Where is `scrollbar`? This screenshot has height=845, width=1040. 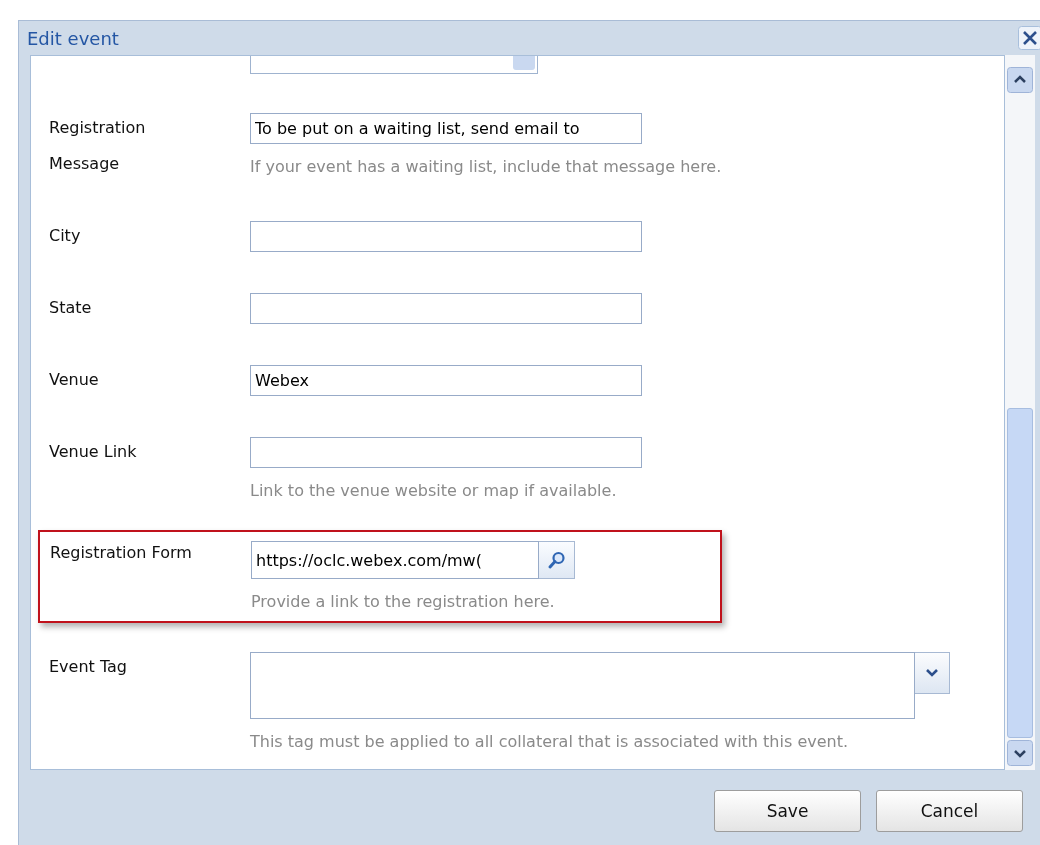 scrollbar is located at coordinates (1020, 412).